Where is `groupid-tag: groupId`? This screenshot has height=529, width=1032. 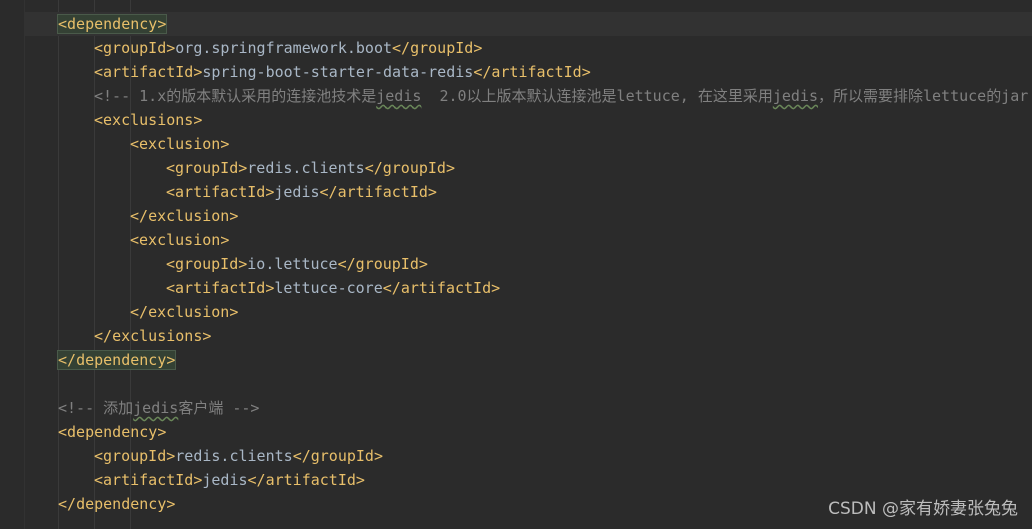 groupid-tag: groupId is located at coordinates (135, 48).